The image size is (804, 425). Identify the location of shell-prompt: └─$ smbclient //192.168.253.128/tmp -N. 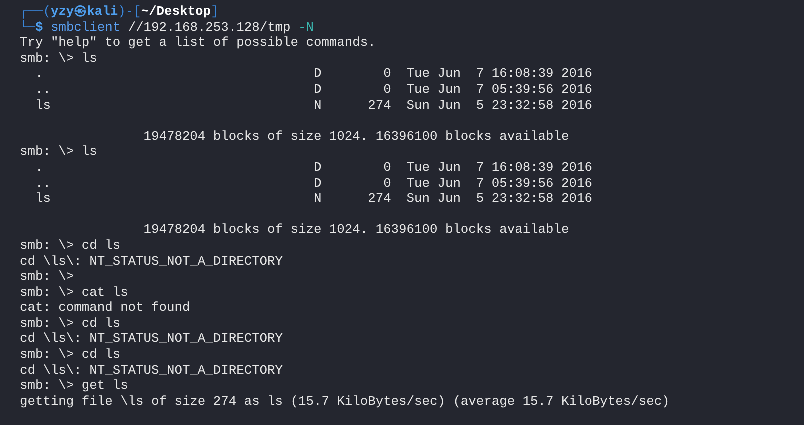
(167, 28).